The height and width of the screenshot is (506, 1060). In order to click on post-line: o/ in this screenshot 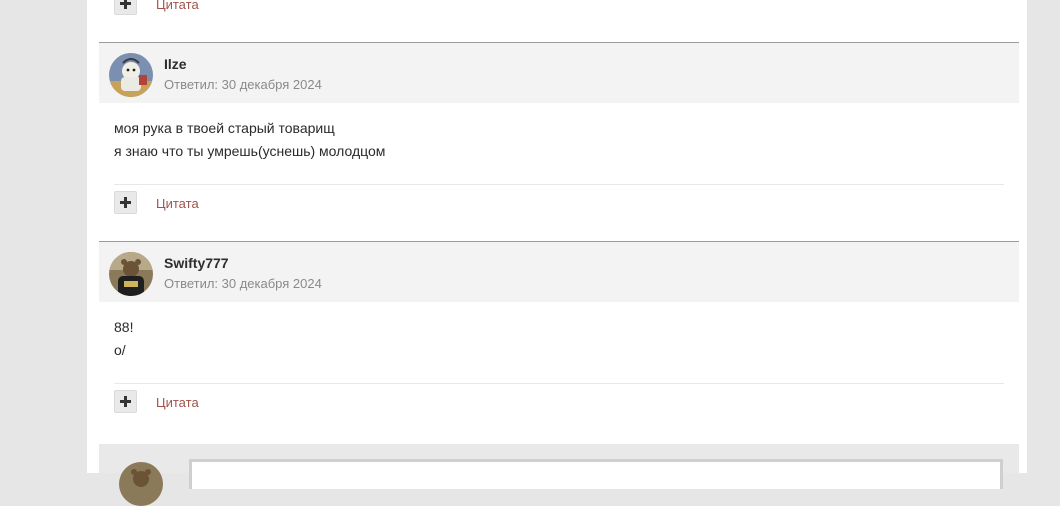, I will do `click(120, 350)`.